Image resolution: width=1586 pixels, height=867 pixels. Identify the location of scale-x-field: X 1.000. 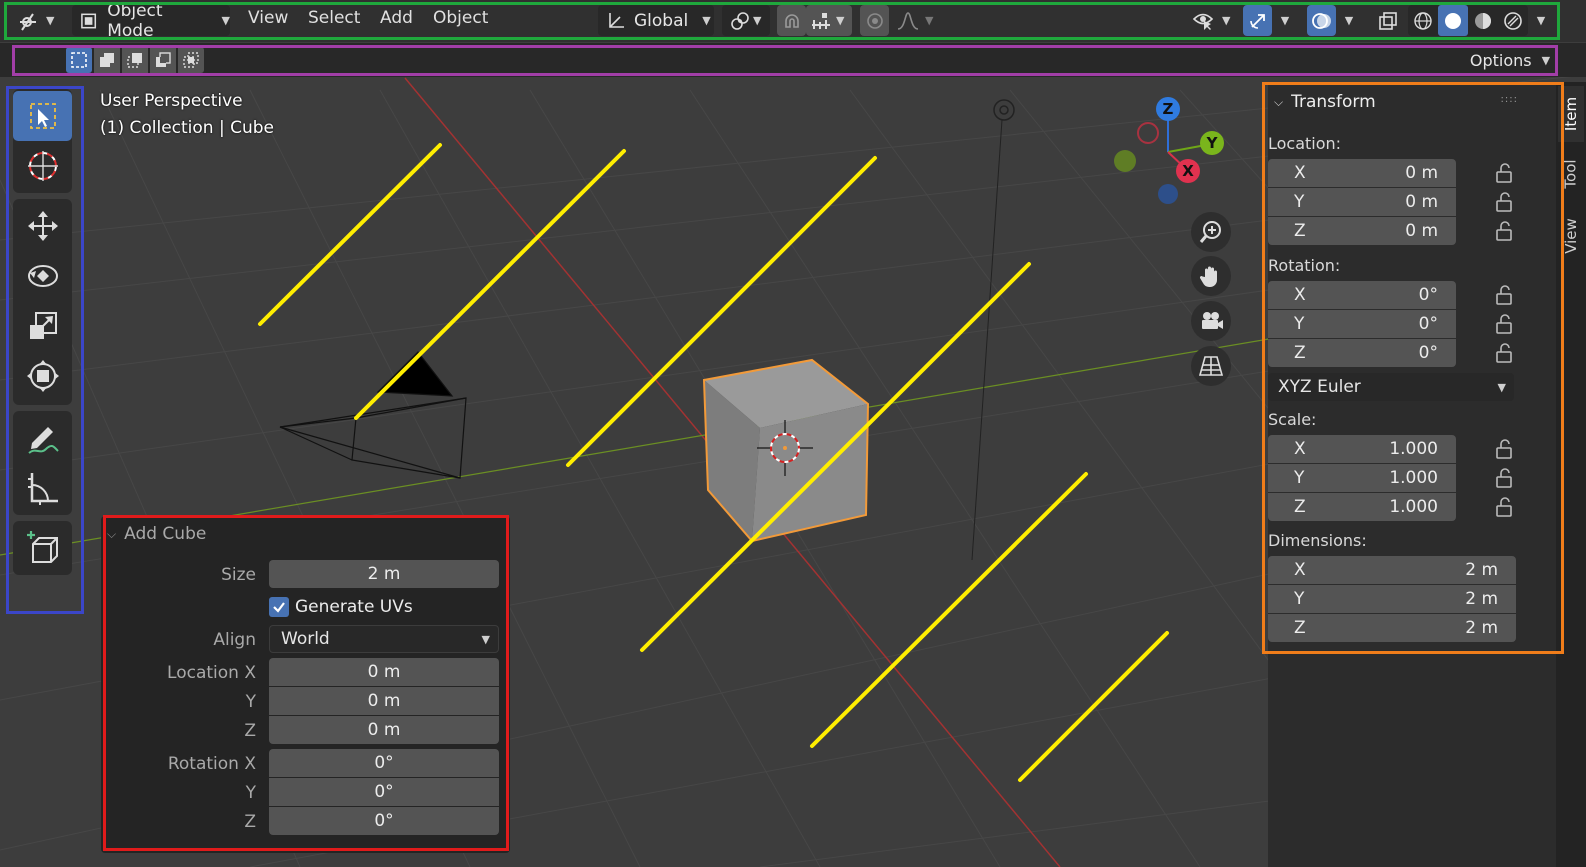
(1362, 449).